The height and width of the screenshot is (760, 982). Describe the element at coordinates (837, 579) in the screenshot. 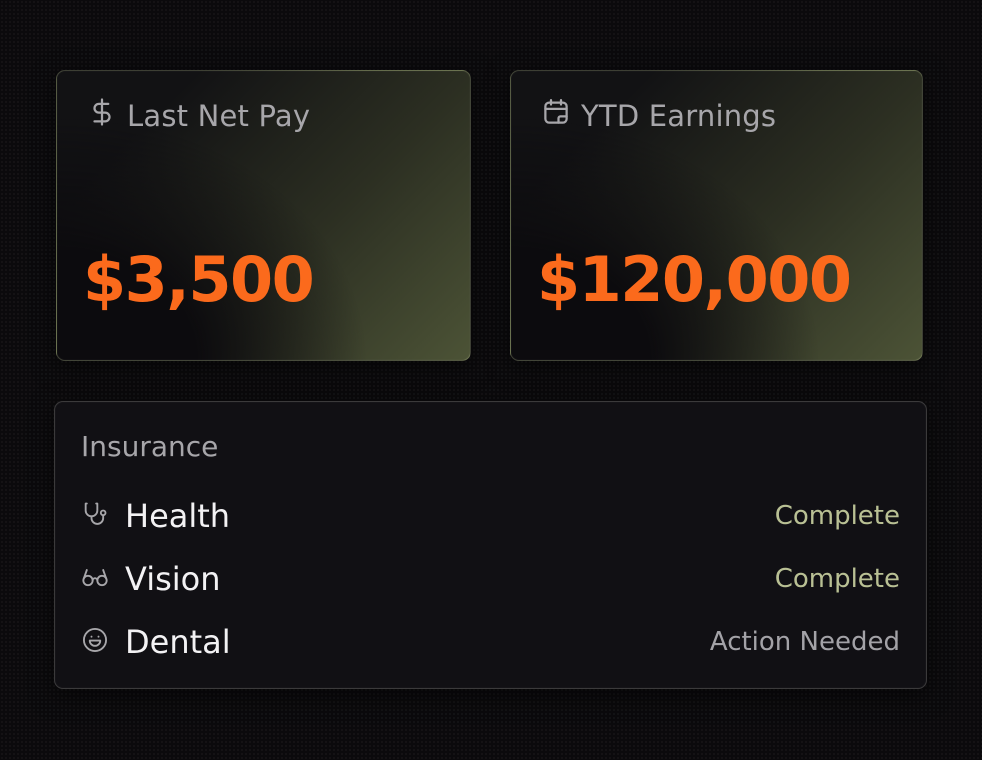

I see `insurance-status-vision: Complete` at that location.